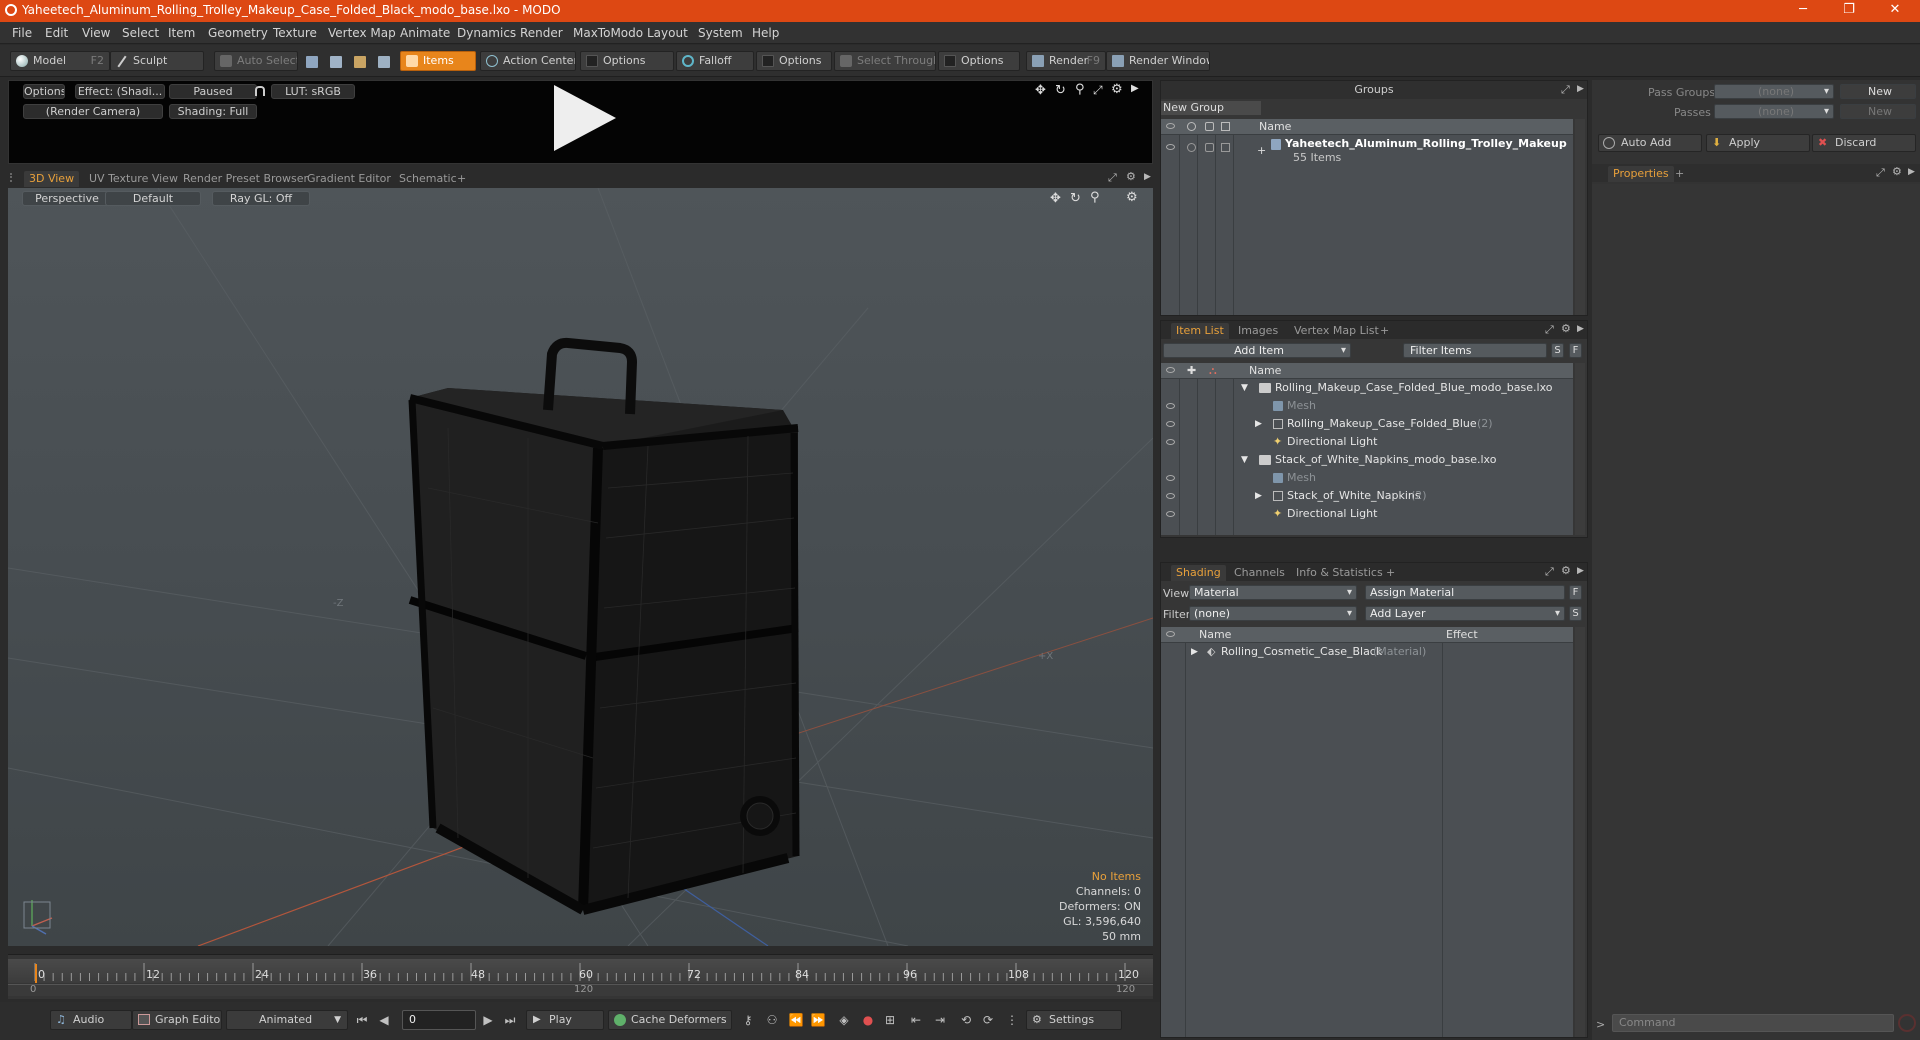 This screenshot has height=1040, width=1920. What do you see at coordinates (1803, 11) in the screenshot?
I see `minimize-button: ─` at bounding box center [1803, 11].